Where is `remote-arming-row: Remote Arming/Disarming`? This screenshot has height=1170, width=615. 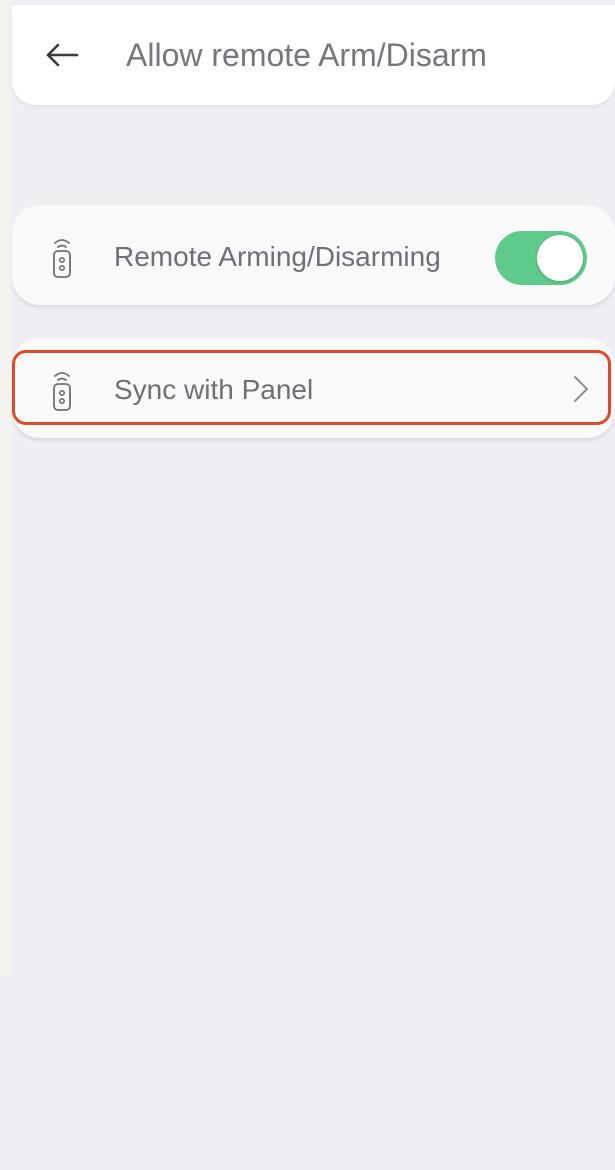 remote-arming-row: Remote Arming/Disarming is located at coordinates (313, 255).